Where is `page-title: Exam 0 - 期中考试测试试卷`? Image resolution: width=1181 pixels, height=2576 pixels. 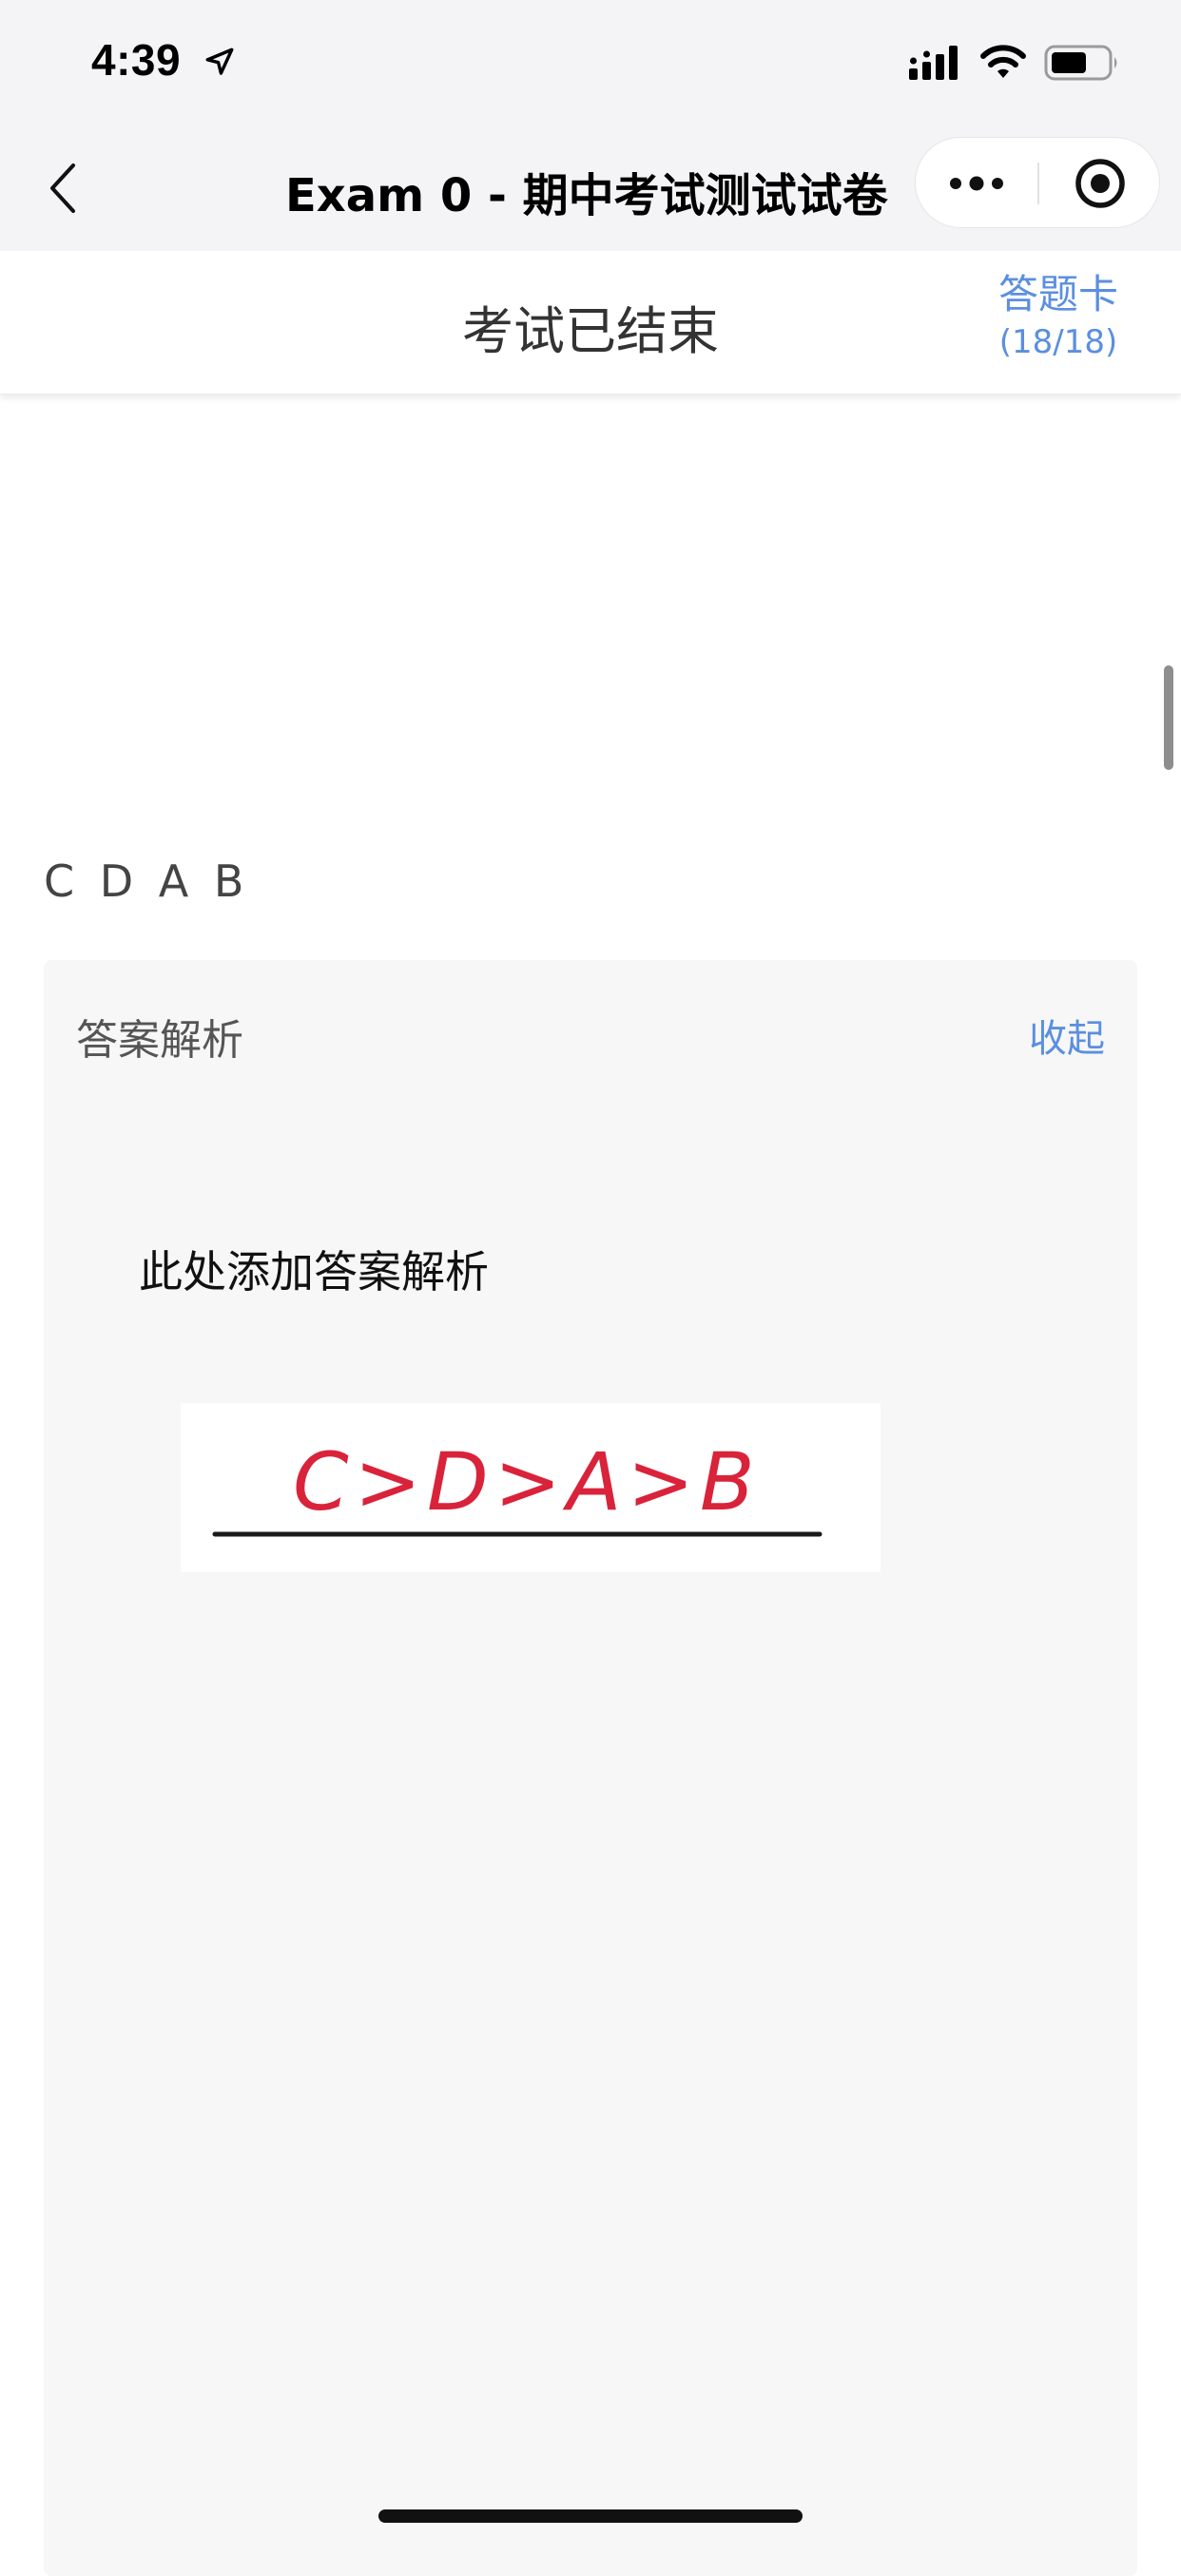 page-title: Exam 0 - 期中考试测试试卷 is located at coordinates (586, 195).